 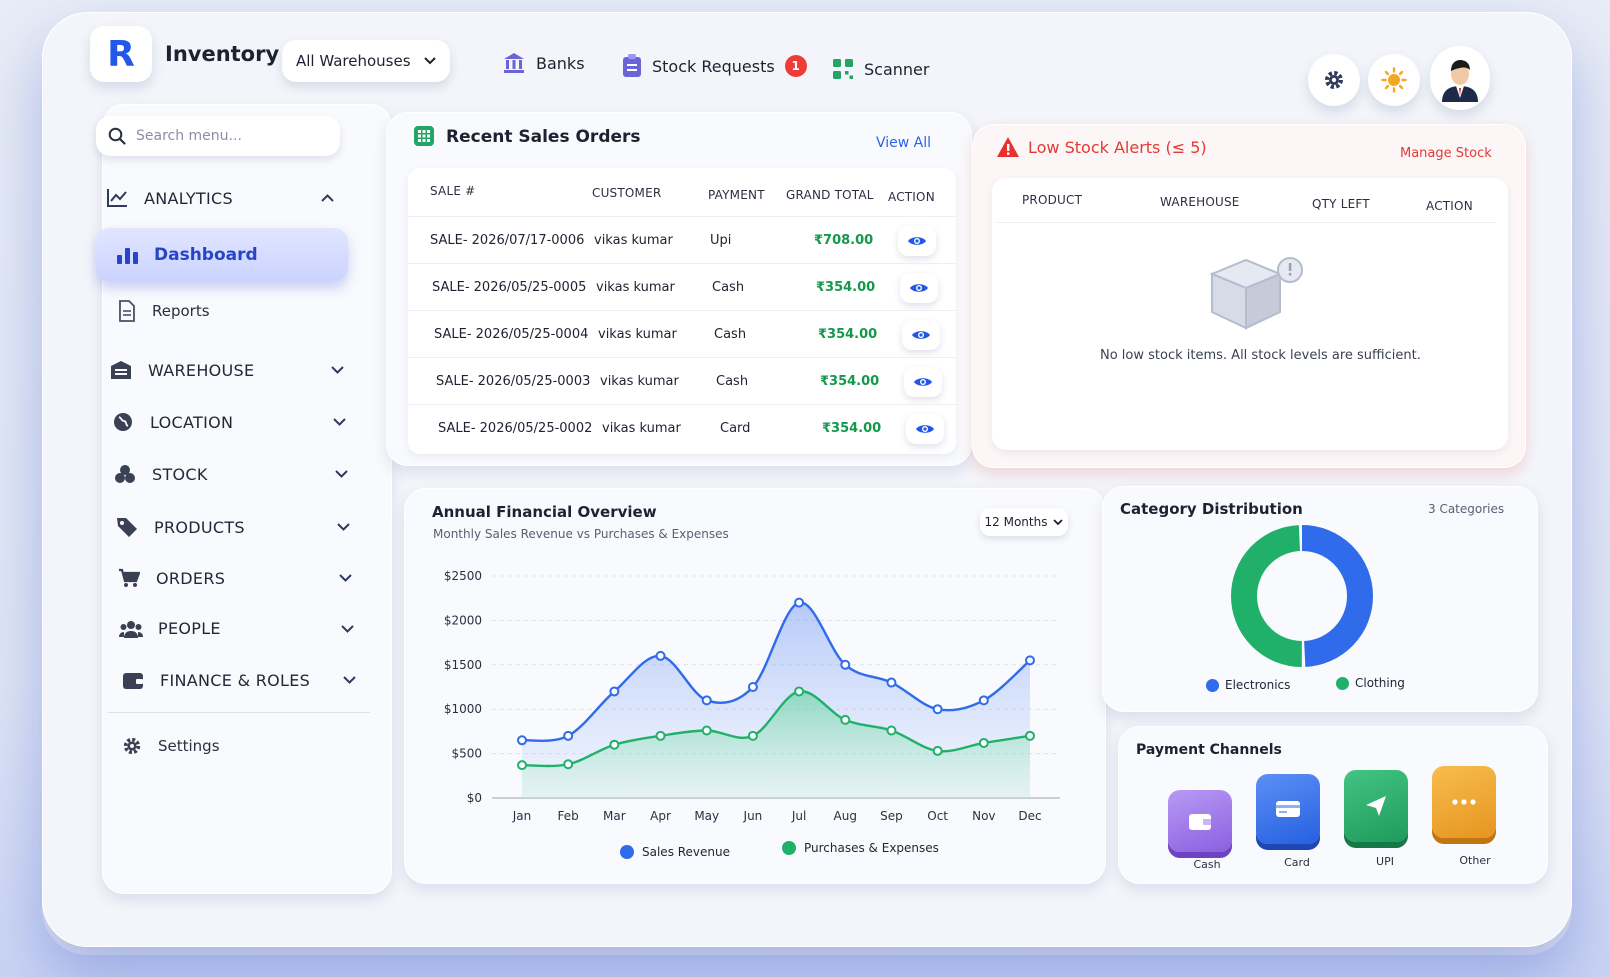 What do you see at coordinates (1464, 802) in the screenshot?
I see `payment-other-button` at bounding box center [1464, 802].